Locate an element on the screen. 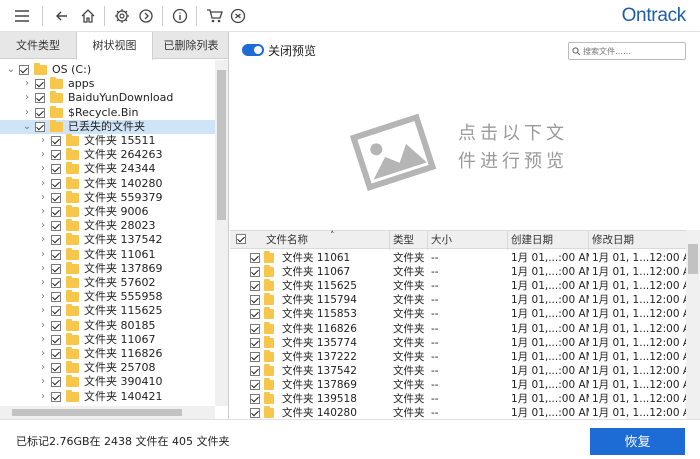 This screenshot has height=459, width=700. column-header-name: 文件名称 ˄ is located at coordinates (322, 240).